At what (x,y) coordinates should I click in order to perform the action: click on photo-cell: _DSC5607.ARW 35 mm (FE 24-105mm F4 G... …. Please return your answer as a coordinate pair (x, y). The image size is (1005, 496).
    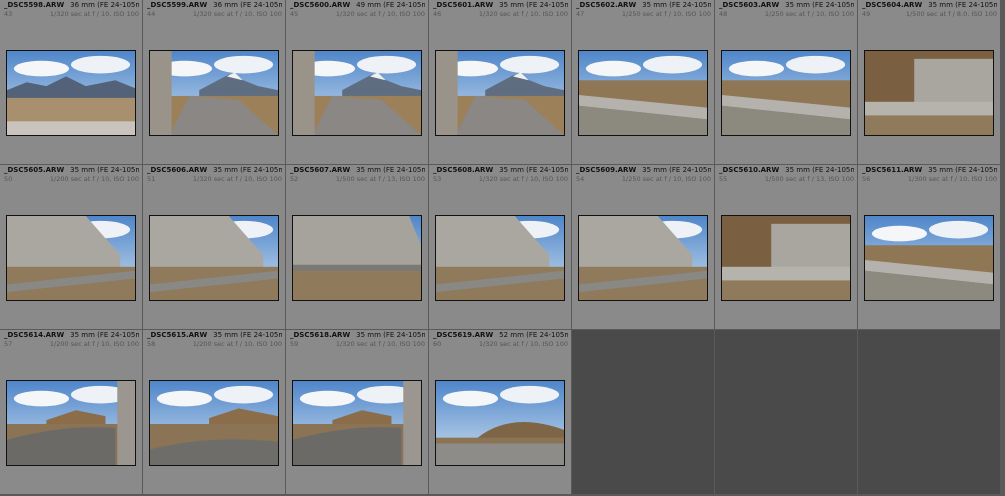
    Looking at the image, I should click on (357, 247).